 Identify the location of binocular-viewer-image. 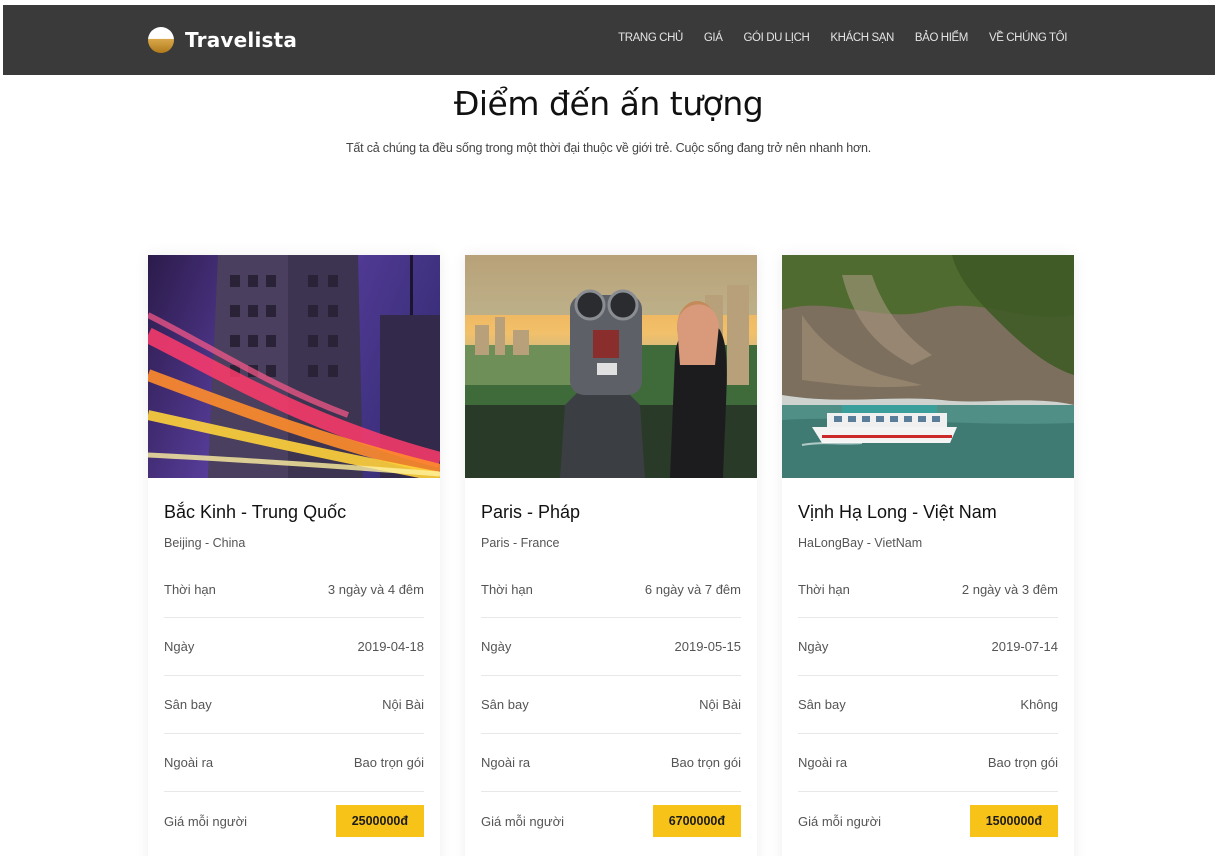
(611, 366).